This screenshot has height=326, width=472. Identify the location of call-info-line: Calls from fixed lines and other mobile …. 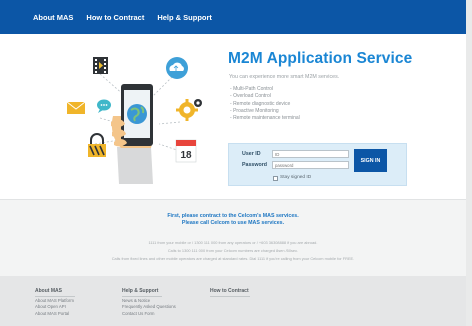
(233, 258).